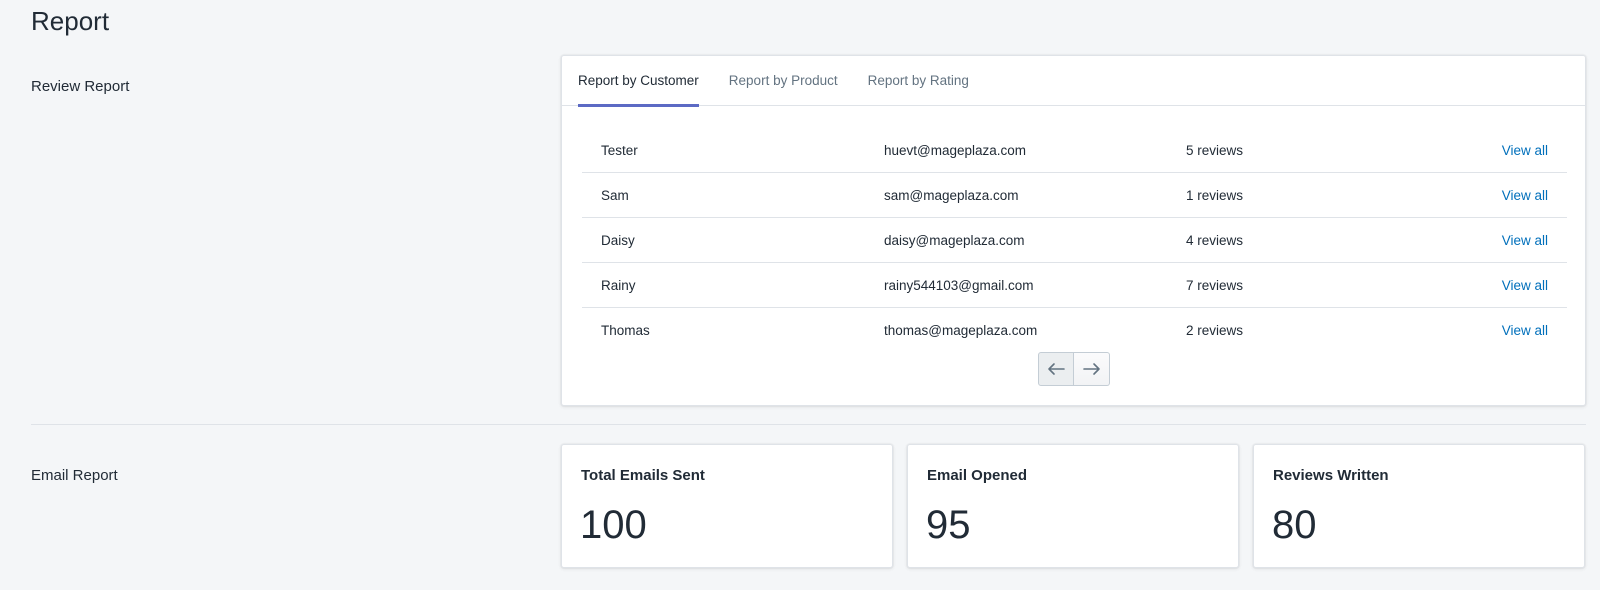  What do you see at coordinates (643, 475) in the screenshot?
I see `stat-title: Total Emails Sent` at bounding box center [643, 475].